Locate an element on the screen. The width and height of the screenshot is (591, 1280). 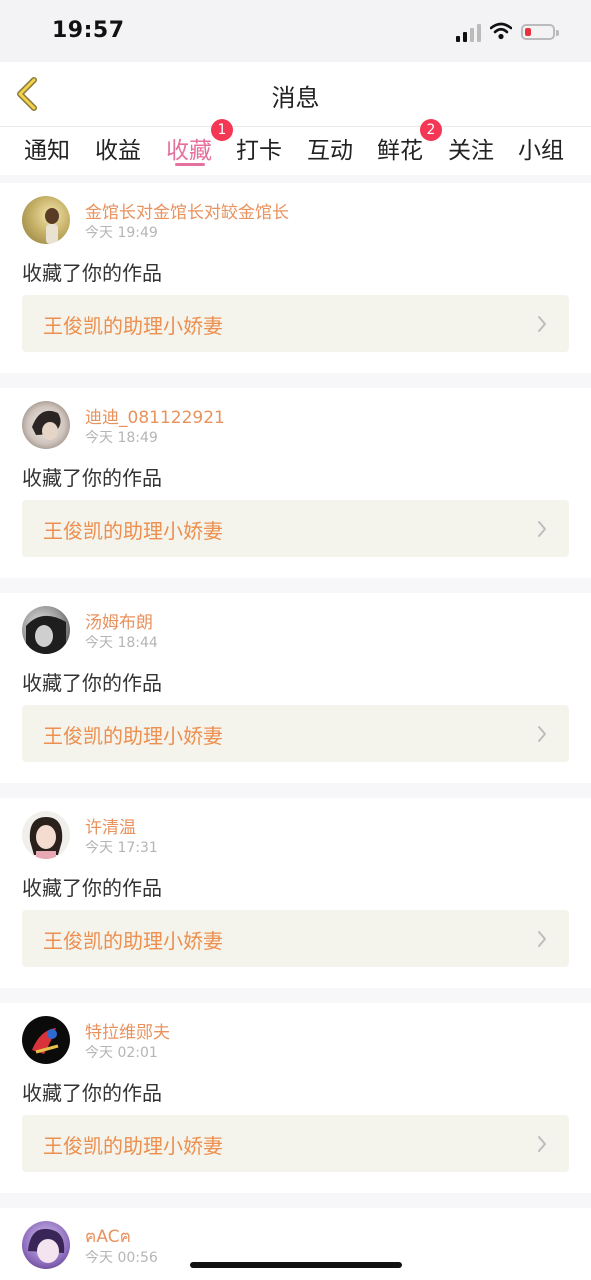
tab-bar: 通知 收益 收藏 1 打卡 互动 鲜花 2 关注 小组 is located at coordinates (295, 147).